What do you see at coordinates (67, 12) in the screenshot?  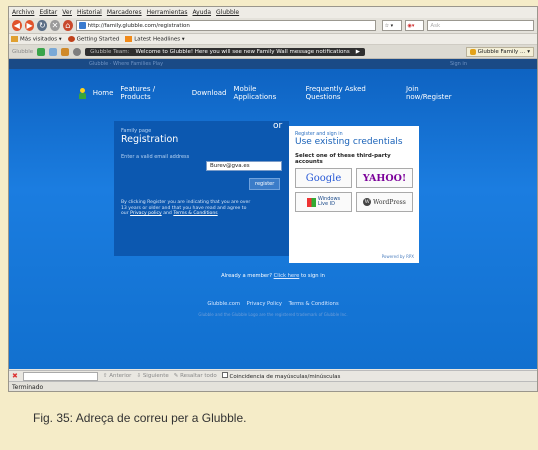 I see `menu-ver: Ver` at bounding box center [67, 12].